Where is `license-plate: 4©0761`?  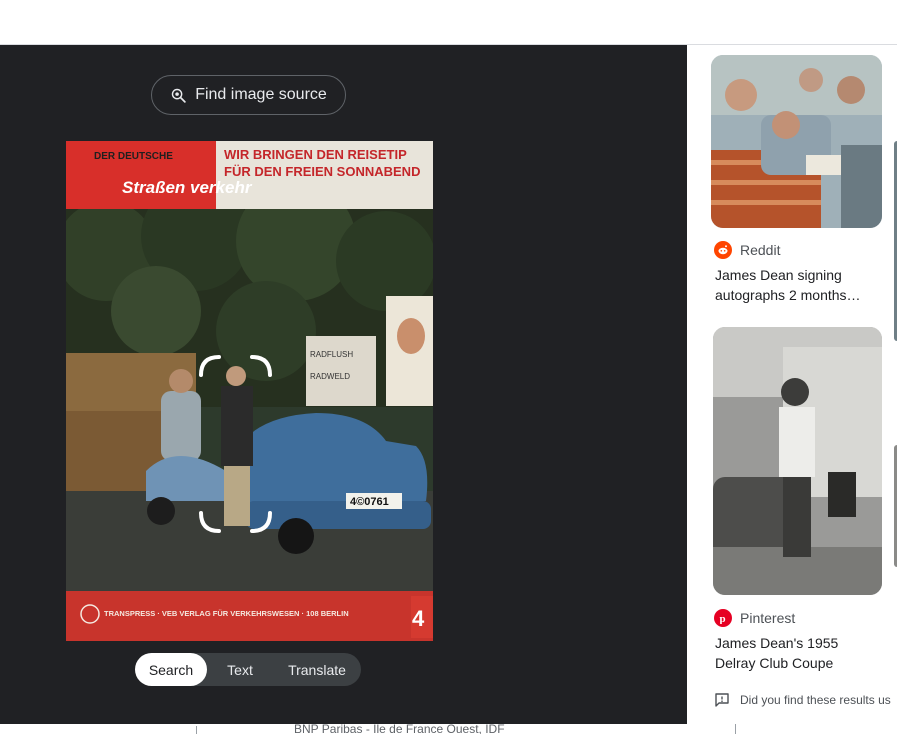 license-plate: 4©0761 is located at coordinates (369, 502).